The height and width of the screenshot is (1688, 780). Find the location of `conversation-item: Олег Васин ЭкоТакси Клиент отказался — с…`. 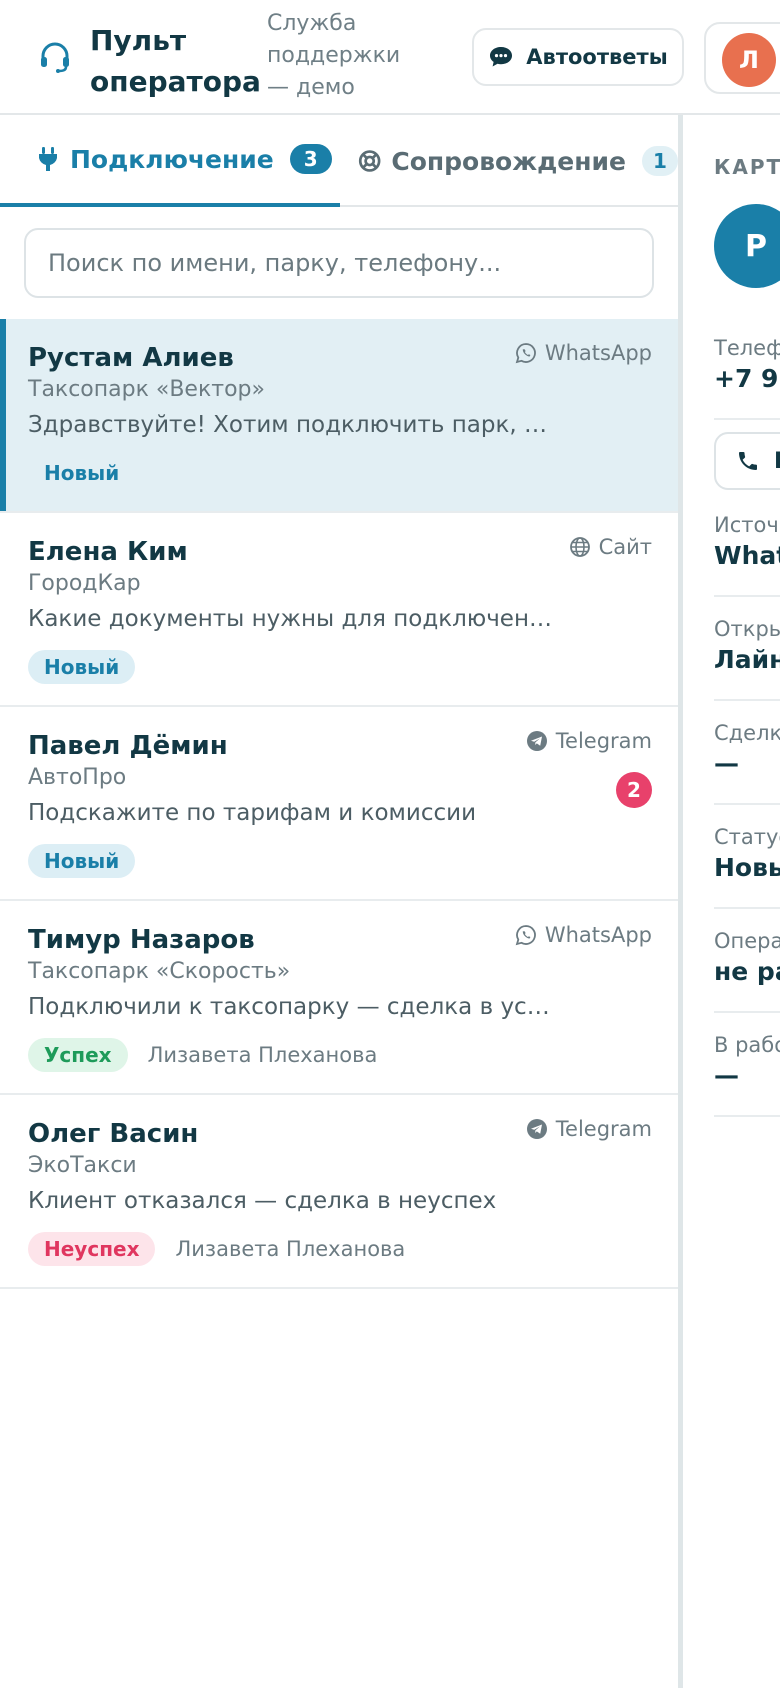

conversation-item: Олег Васин ЭкоТакси Клиент отказался — с… is located at coordinates (339, 1192).